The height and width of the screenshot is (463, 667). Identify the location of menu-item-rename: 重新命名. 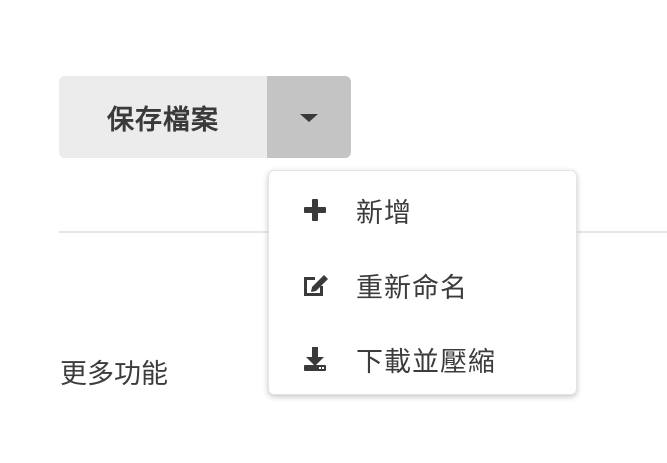
(422, 285).